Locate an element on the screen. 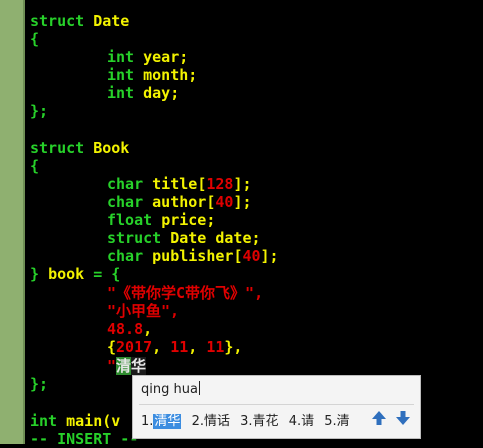  candidate-4: 4.请 is located at coordinates (301, 419).